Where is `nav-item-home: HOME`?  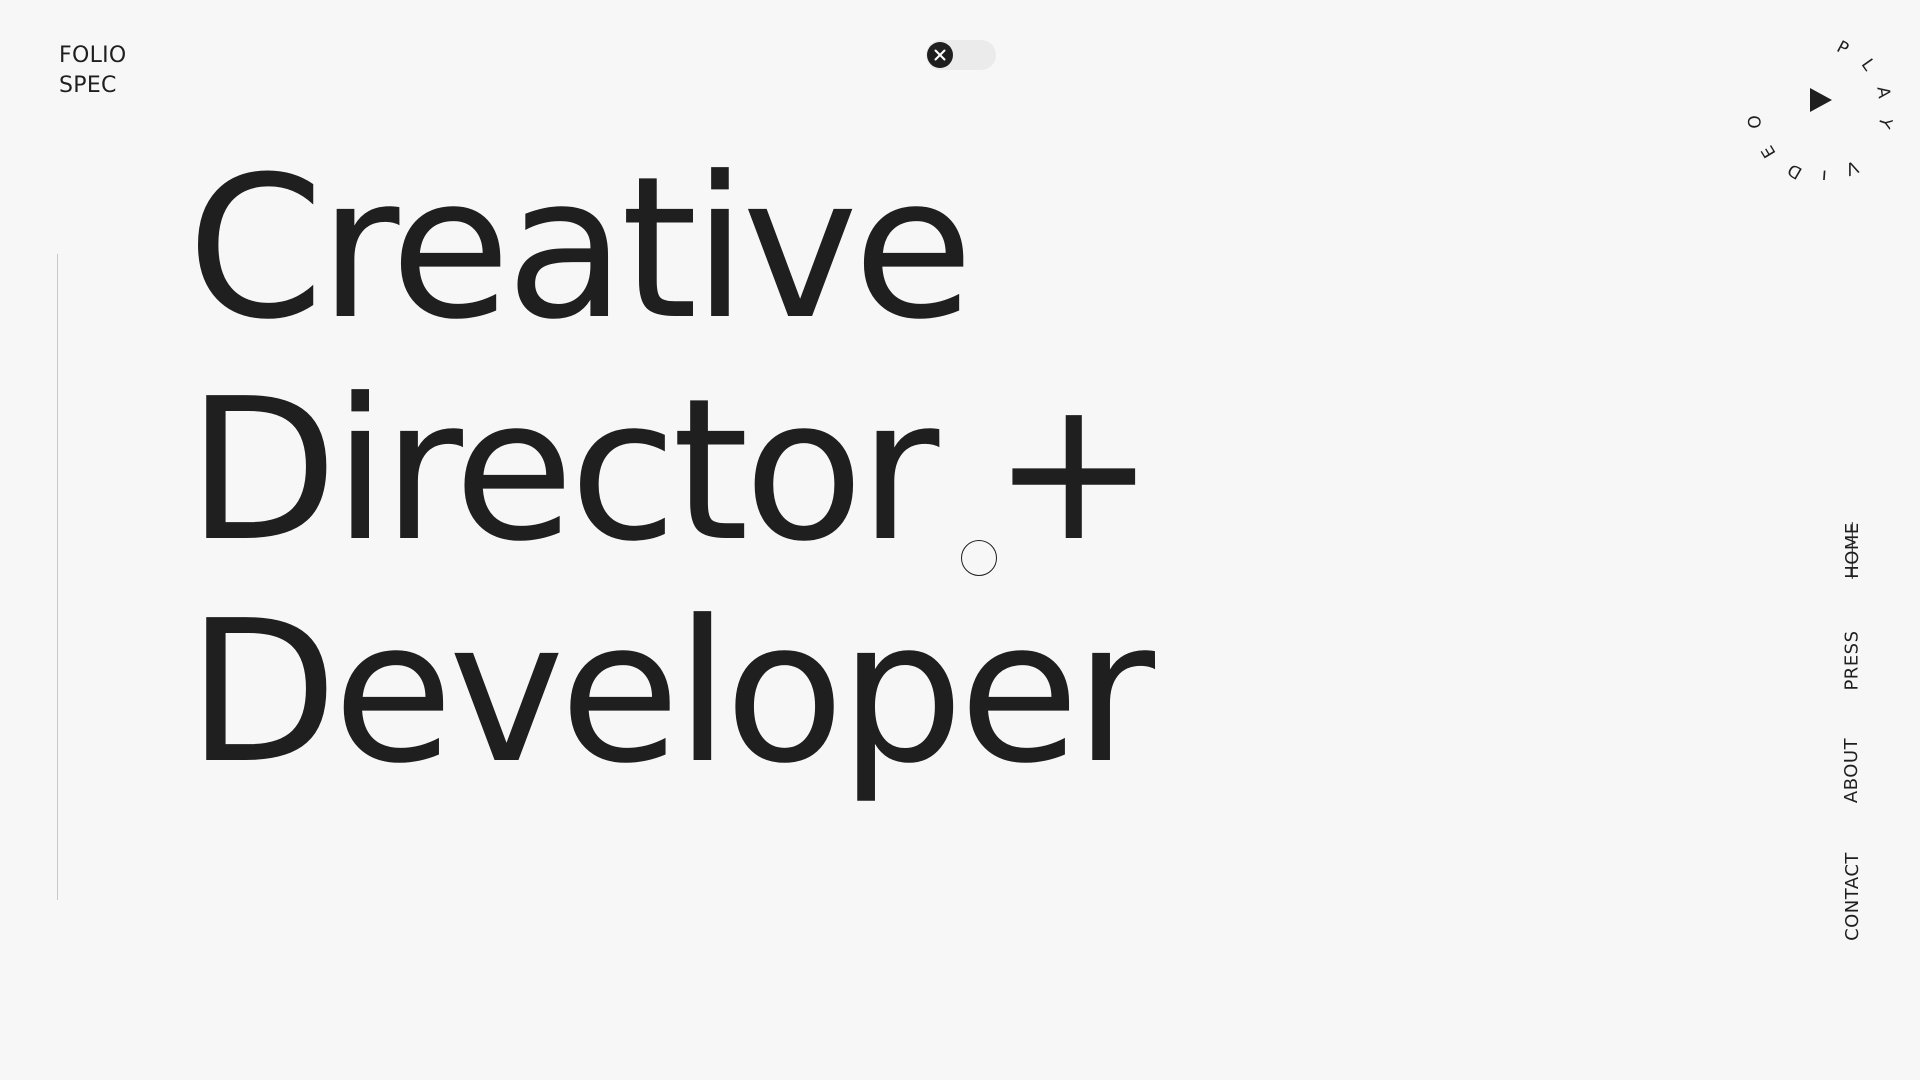 nav-item-home: HOME is located at coordinates (1852, 550).